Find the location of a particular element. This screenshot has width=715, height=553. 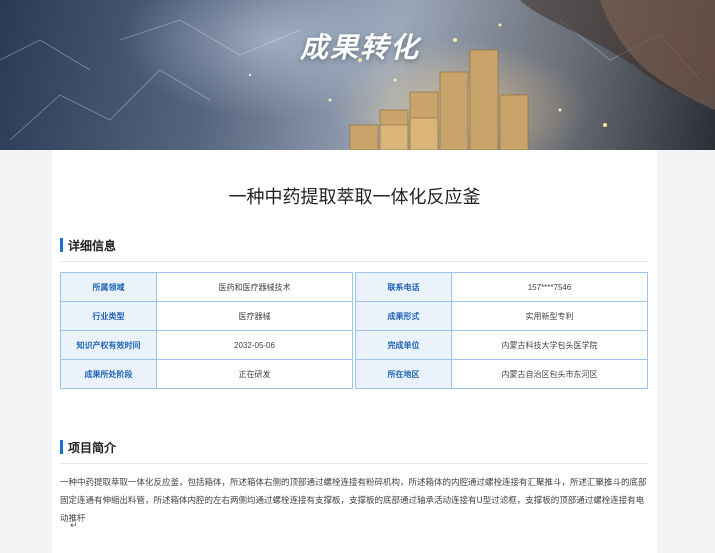

field-label: 所属领域 is located at coordinates (108, 287).